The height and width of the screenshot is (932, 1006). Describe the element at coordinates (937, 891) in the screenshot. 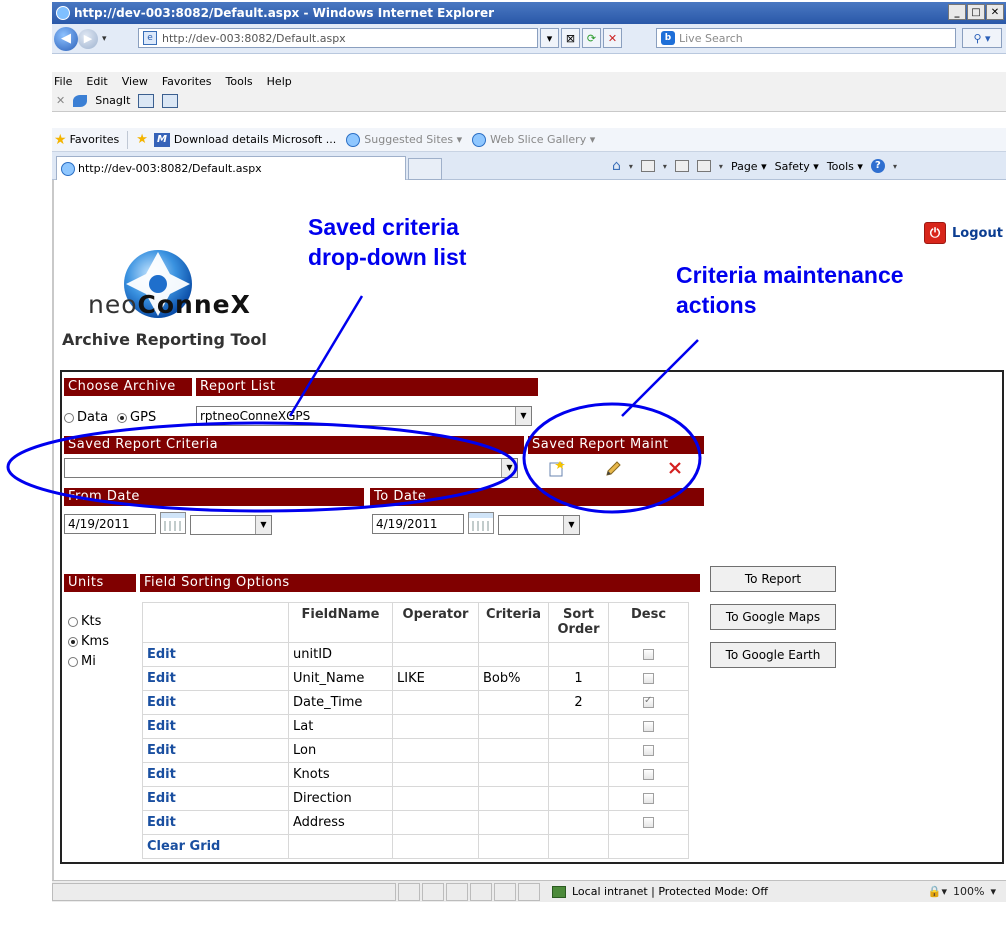

I see `protected-mode-icon: 🔒▾` at that location.